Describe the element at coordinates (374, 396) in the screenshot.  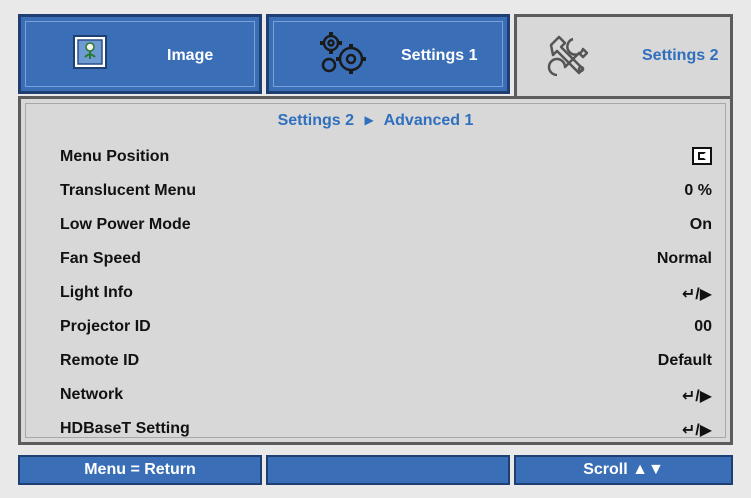
I see `menu-row-network: Network ↵/▶` at that location.